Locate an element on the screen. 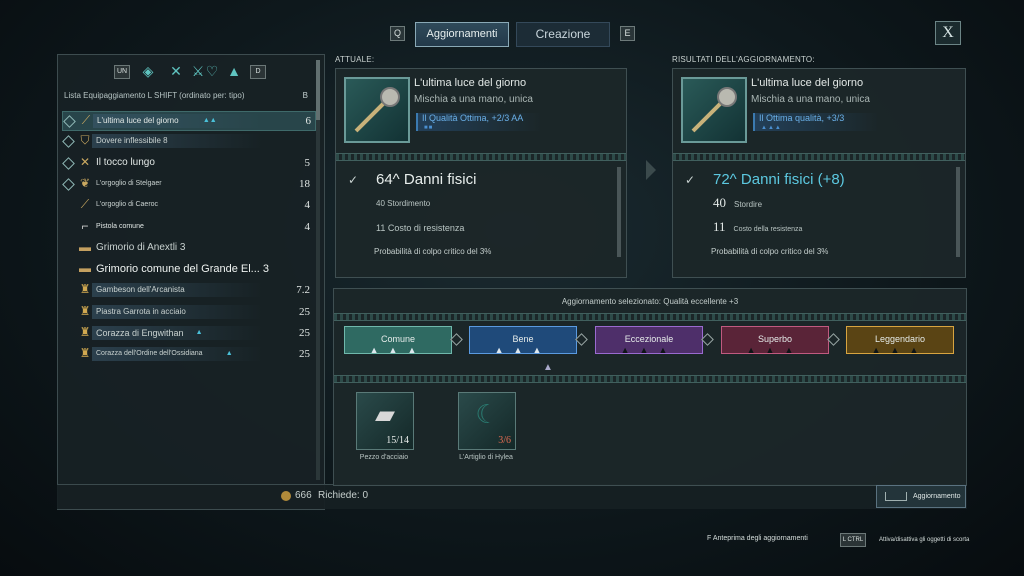  ctrl-key: L CTRL is located at coordinates (853, 540).